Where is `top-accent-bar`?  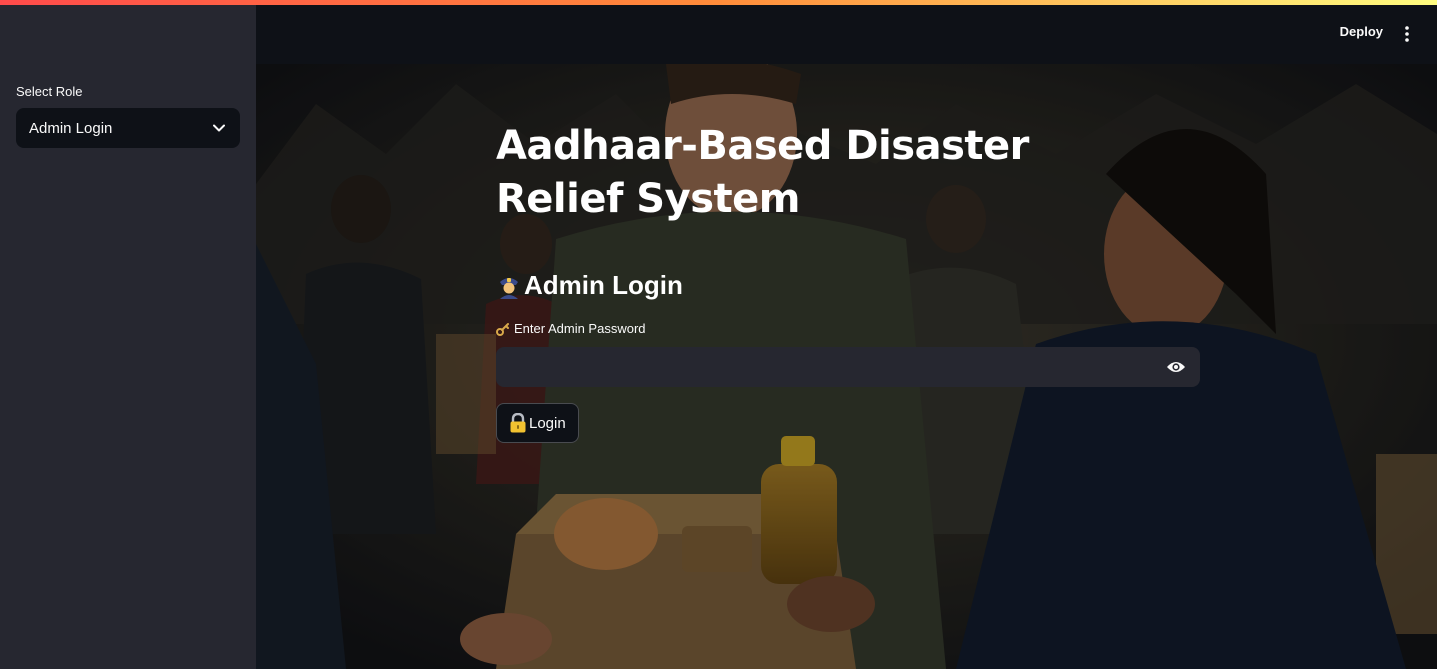
top-accent-bar is located at coordinates (718, 2).